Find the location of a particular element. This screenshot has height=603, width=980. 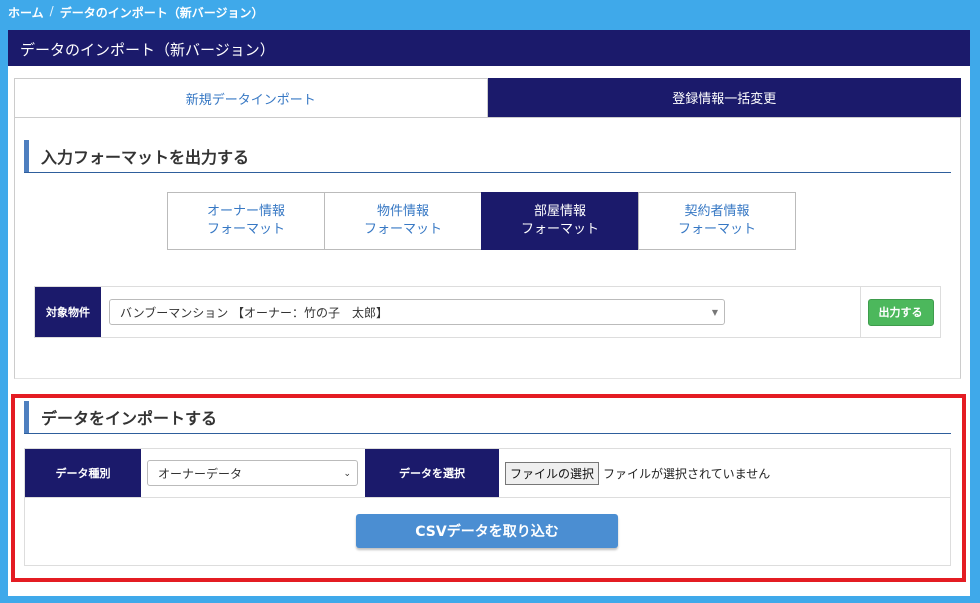

chevron-down-icon: ▼ is located at coordinates (714, 312).